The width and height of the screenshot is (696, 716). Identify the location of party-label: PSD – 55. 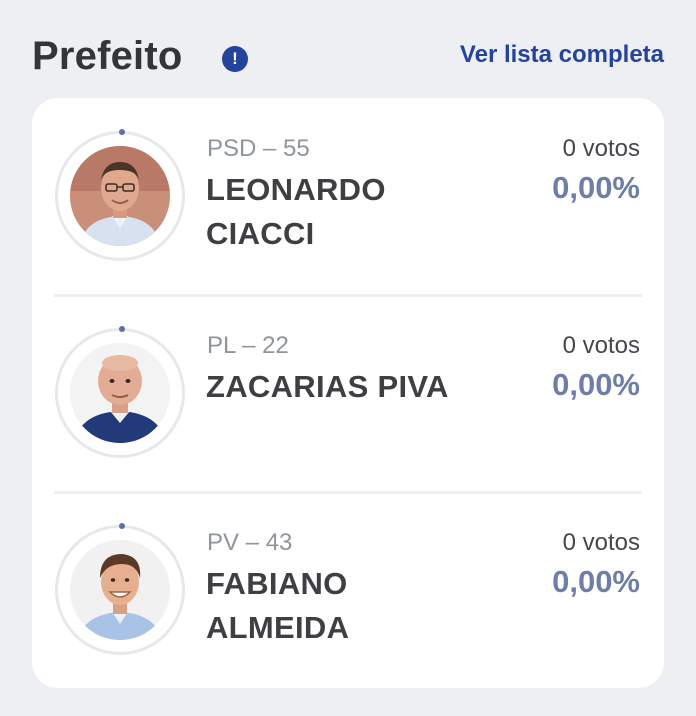
(258, 148).